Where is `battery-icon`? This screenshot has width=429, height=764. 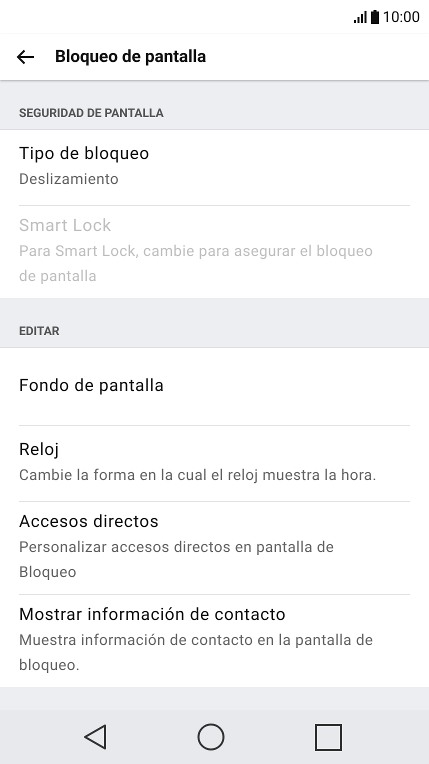 battery-icon is located at coordinates (374, 17).